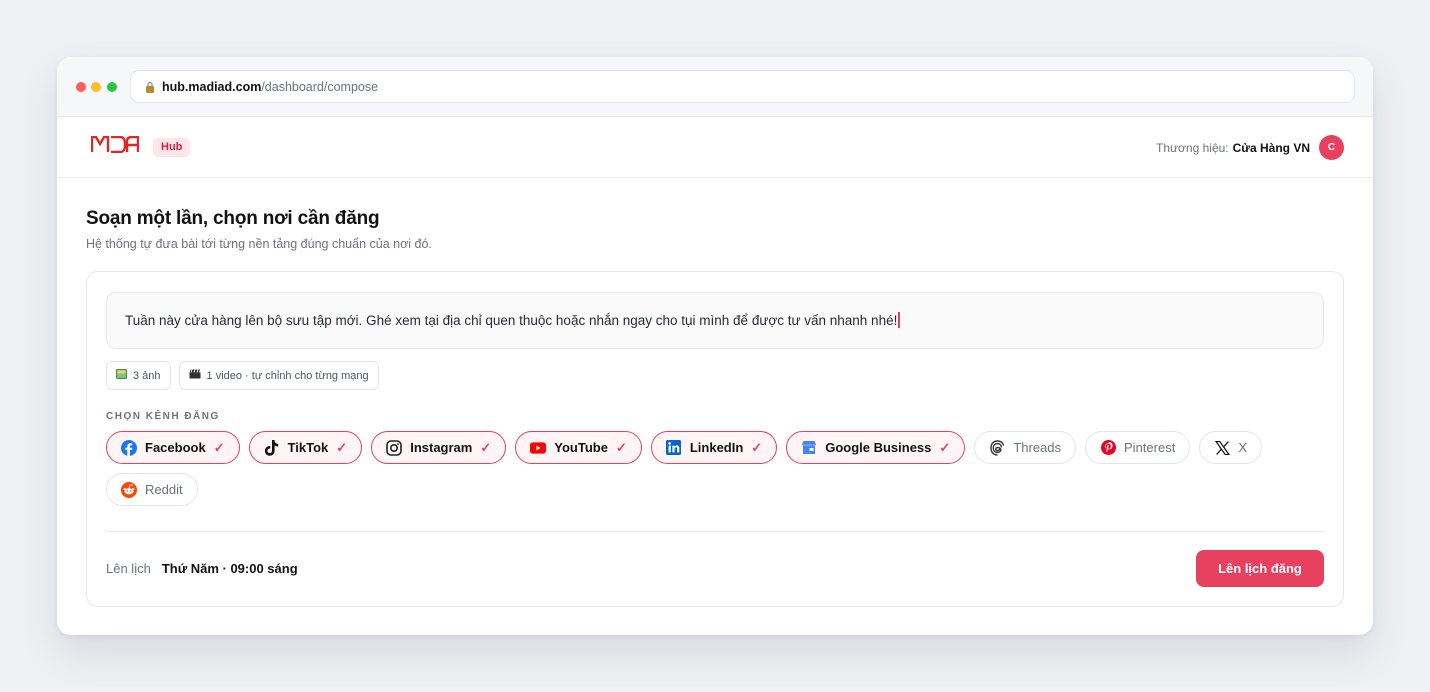  Describe the element at coordinates (230, 568) in the screenshot. I see `schedule-time: Thứ Năm · 09:00 sáng` at that location.